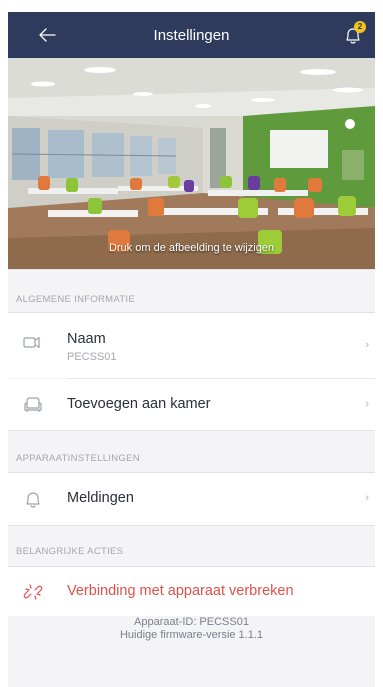  Describe the element at coordinates (180, 591) in the screenshot. I see `row-disconnect-label: Verbinding met apparaat verbreken` at that location.